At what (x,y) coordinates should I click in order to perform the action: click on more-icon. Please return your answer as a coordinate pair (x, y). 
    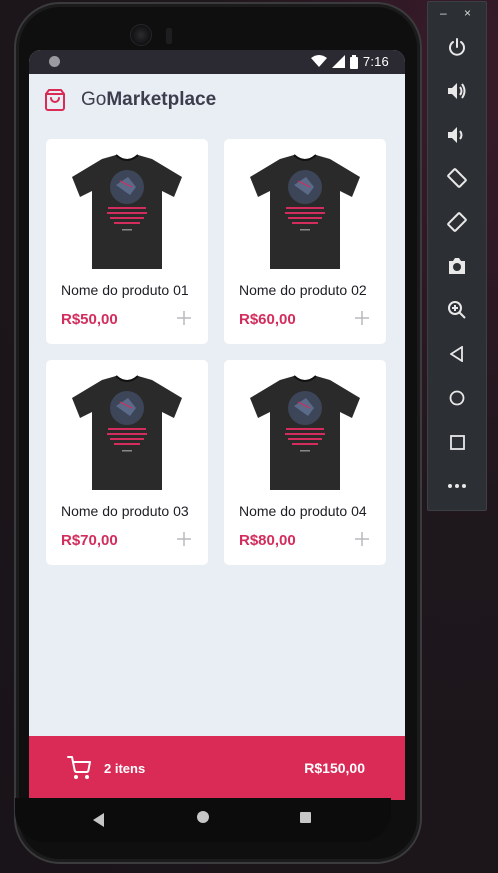
    Looking at the image, I should click on (457, 486).